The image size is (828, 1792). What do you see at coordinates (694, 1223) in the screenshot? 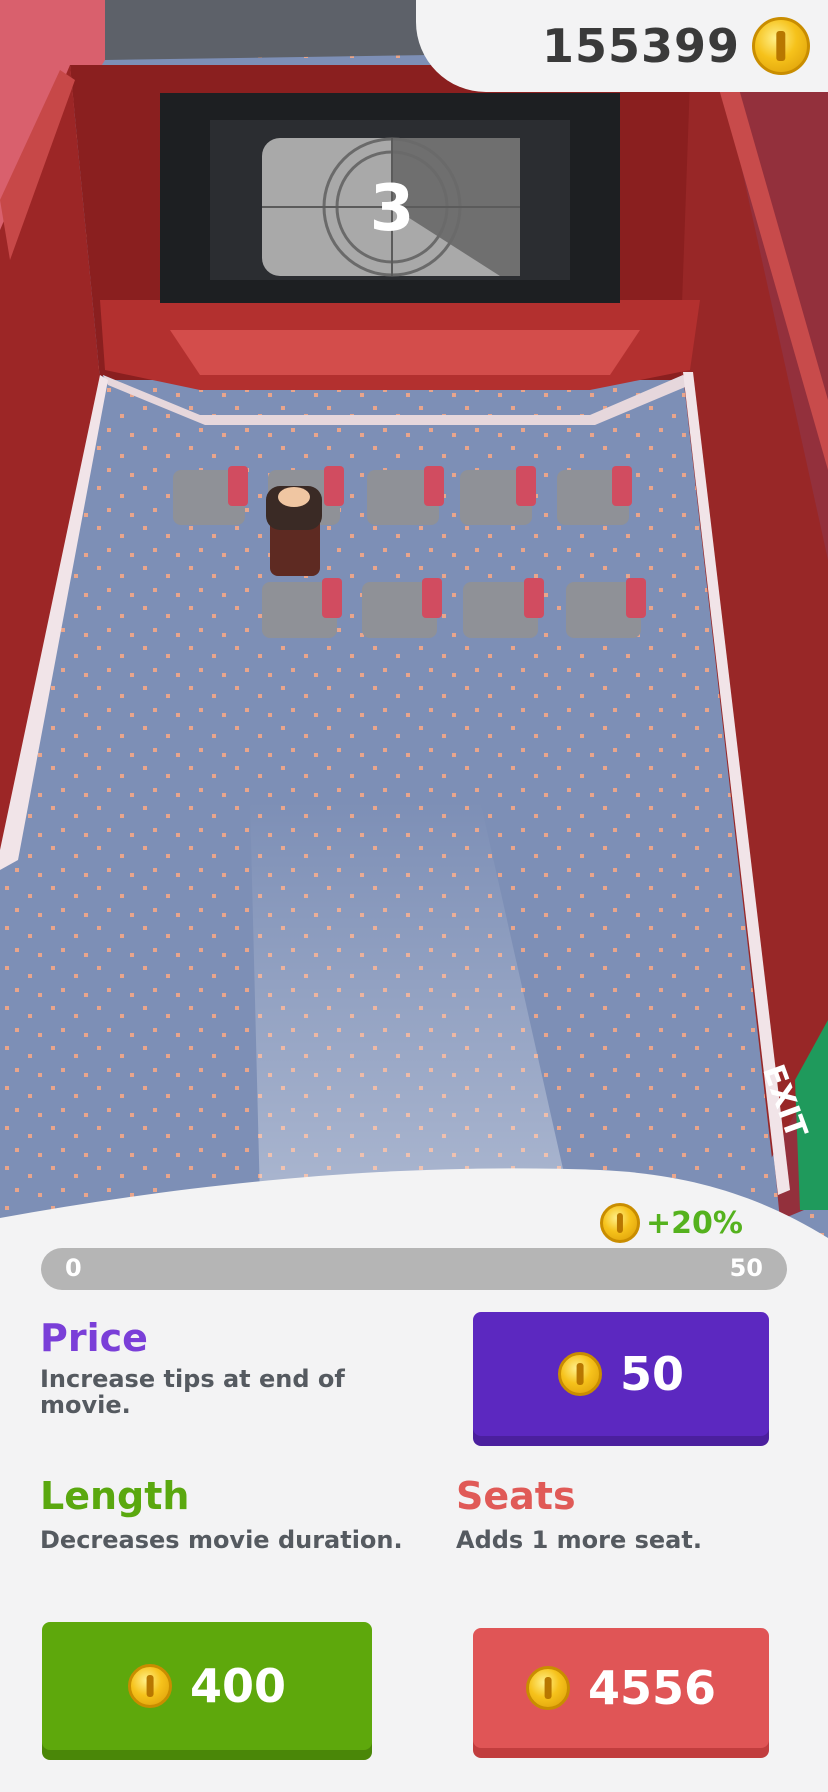
I see `tip-bonus-value: +20%` at bounding box center [694, 1223].